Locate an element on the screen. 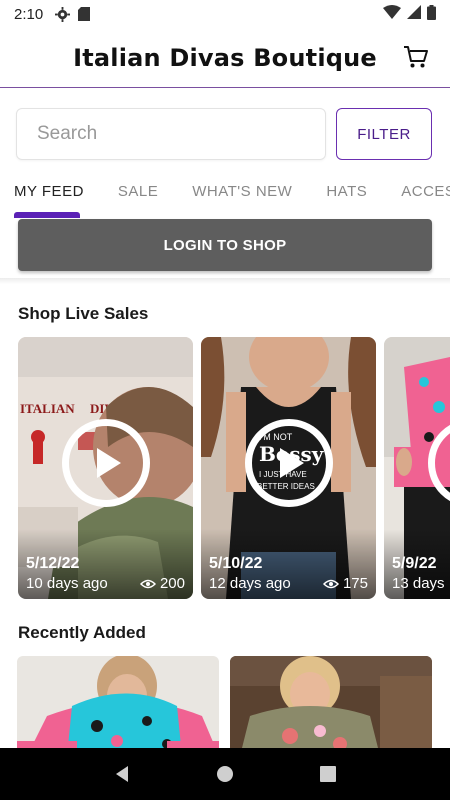 This screenshot has height=800, width=450. live-sale-card: 5/9/22 13 days is located at coordinates (417, 468).